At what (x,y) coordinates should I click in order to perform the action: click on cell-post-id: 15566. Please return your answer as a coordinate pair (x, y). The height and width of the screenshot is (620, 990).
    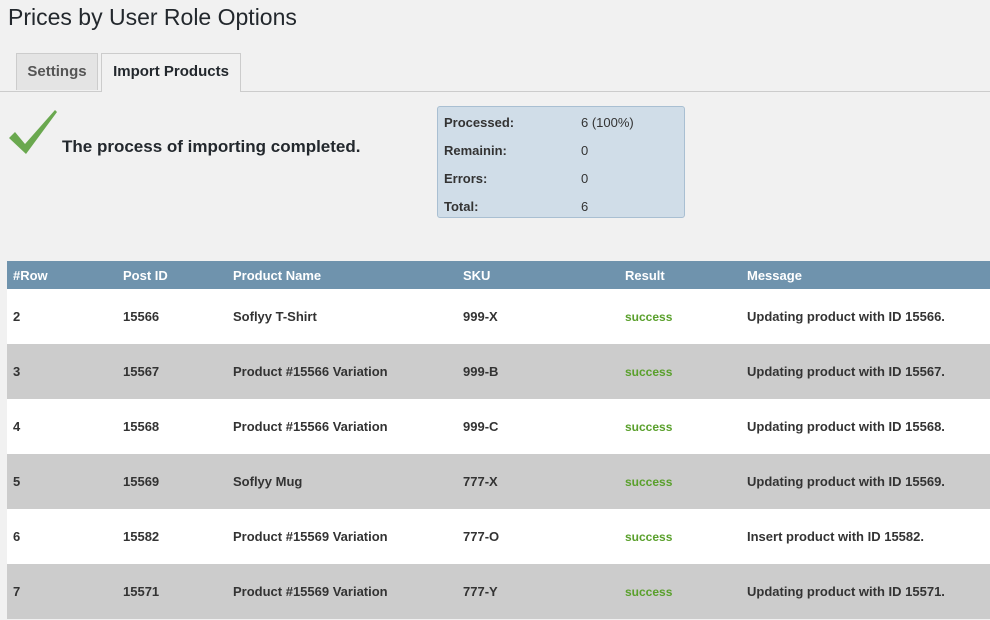
    Looking at the image, I should click on (172, 316).